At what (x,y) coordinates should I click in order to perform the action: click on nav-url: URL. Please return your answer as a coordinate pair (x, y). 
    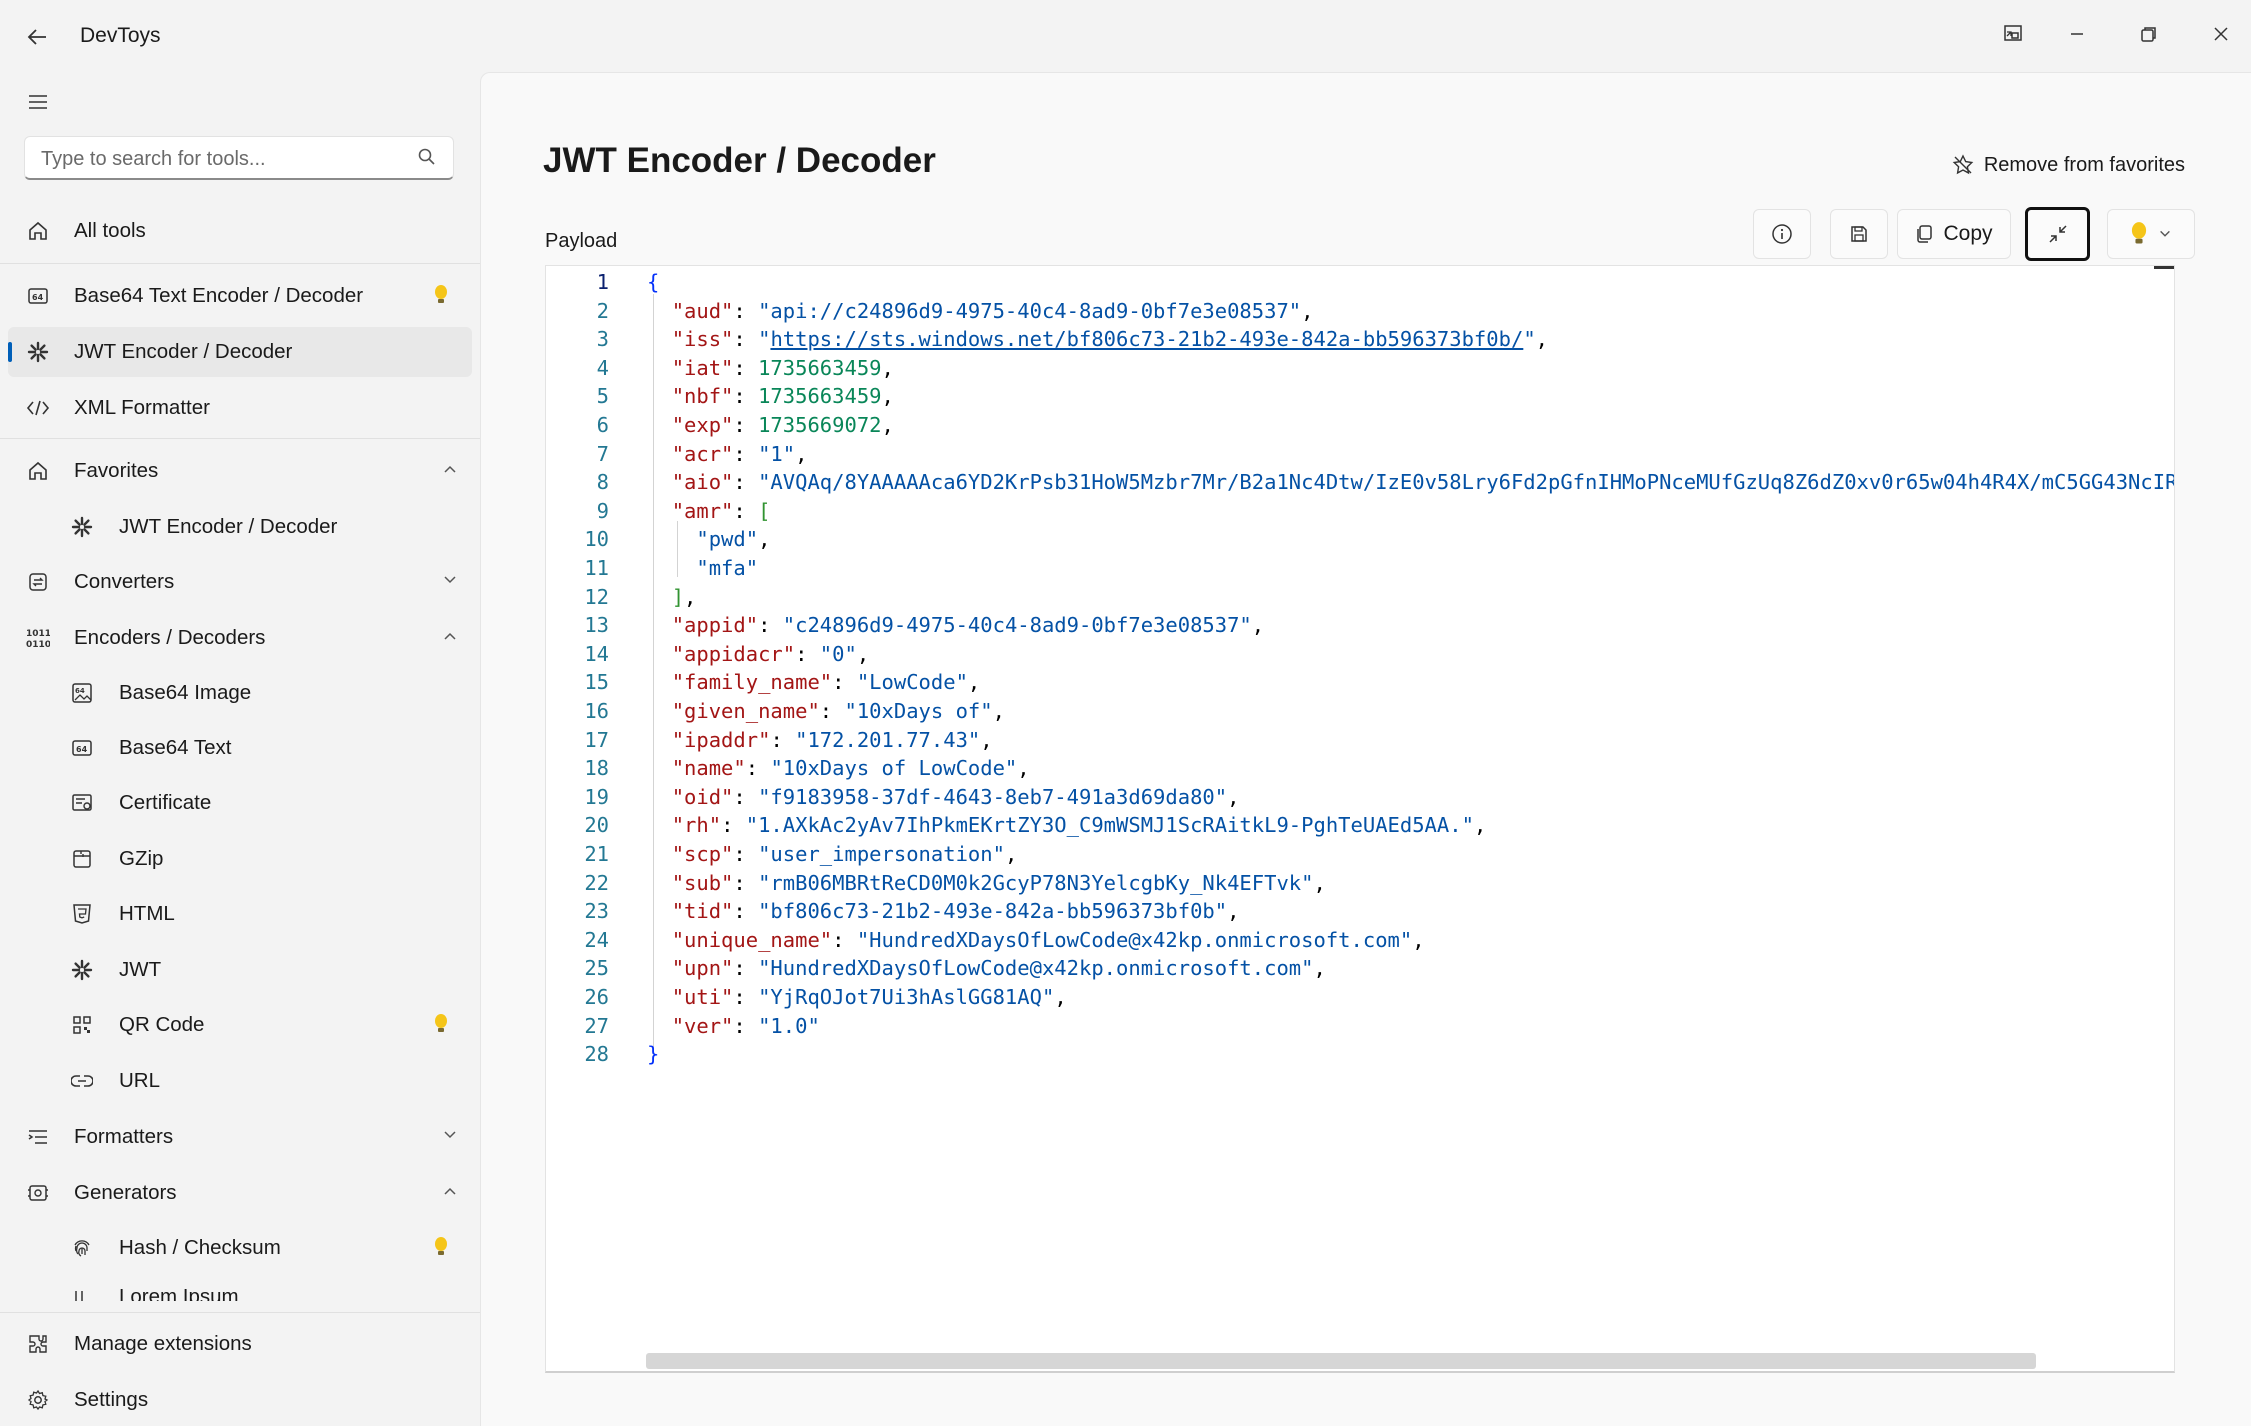
    Looking at the image, I should click on (240, 1081).